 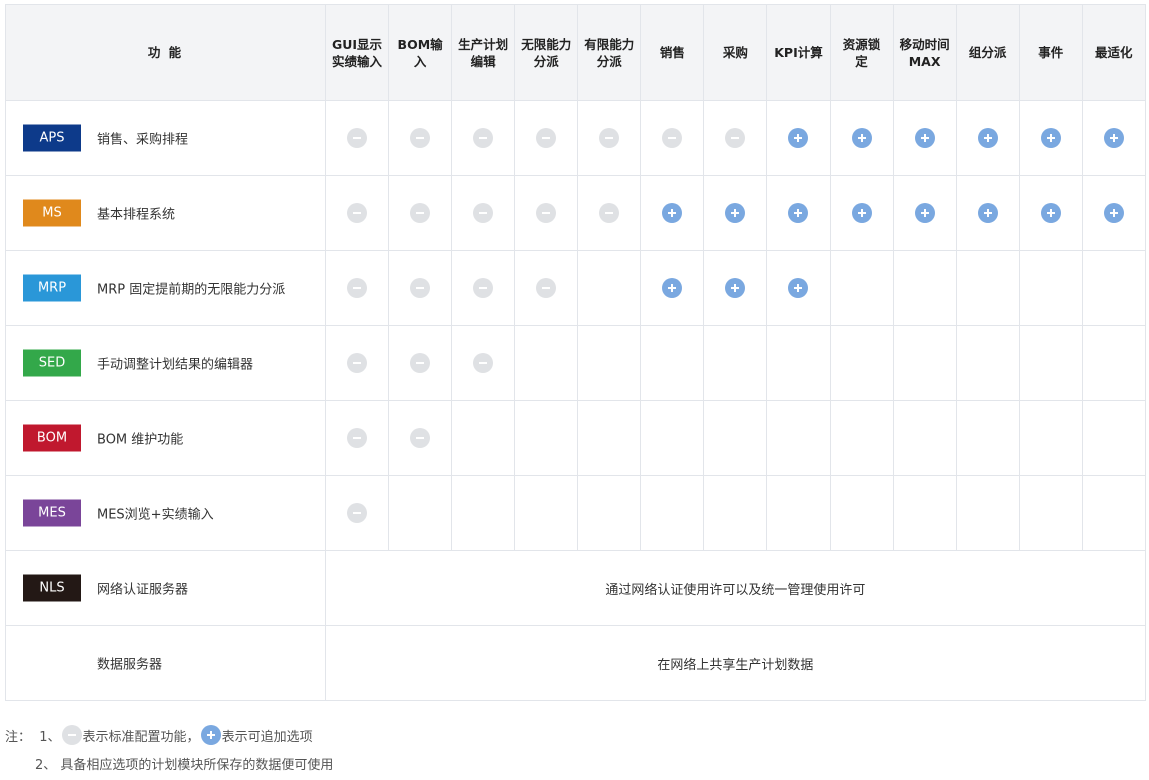 I want to click on feature-cell: NLS 网络认证服务器, so click(x=165, y=588).